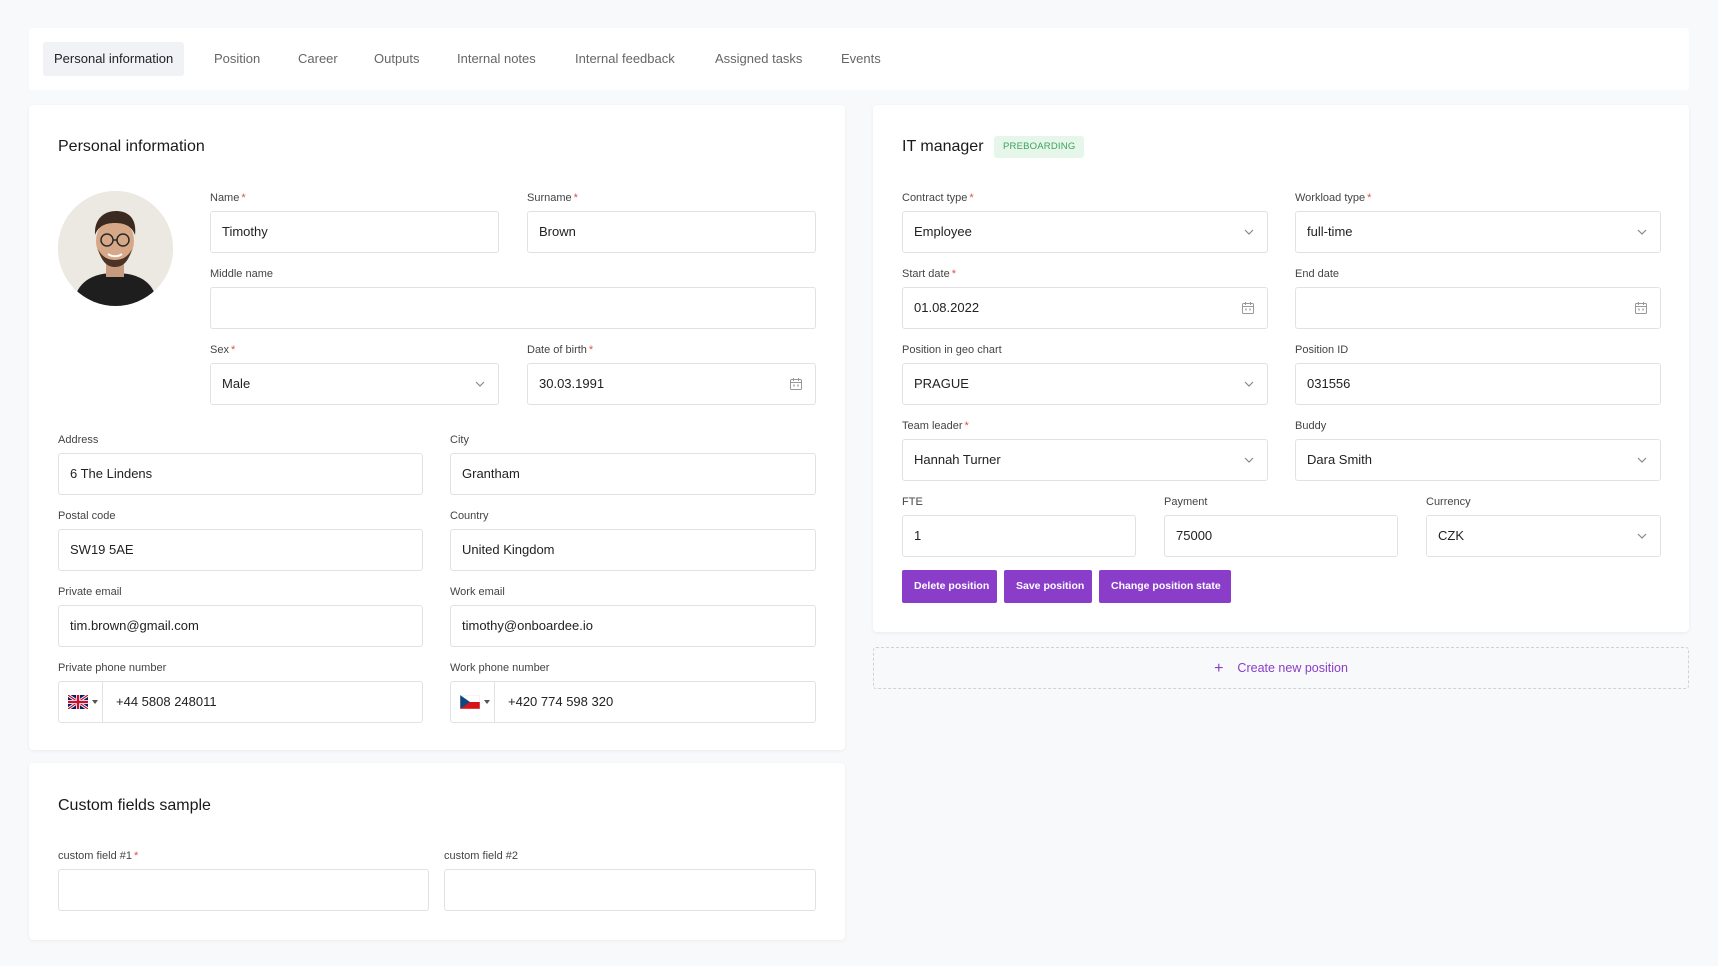 Image resolution: width=1718 pixels, height=966 pixels. Describe the element at coordinates (929, 274) in the screenshot. I see `start-date-label: Start date *` at that location.